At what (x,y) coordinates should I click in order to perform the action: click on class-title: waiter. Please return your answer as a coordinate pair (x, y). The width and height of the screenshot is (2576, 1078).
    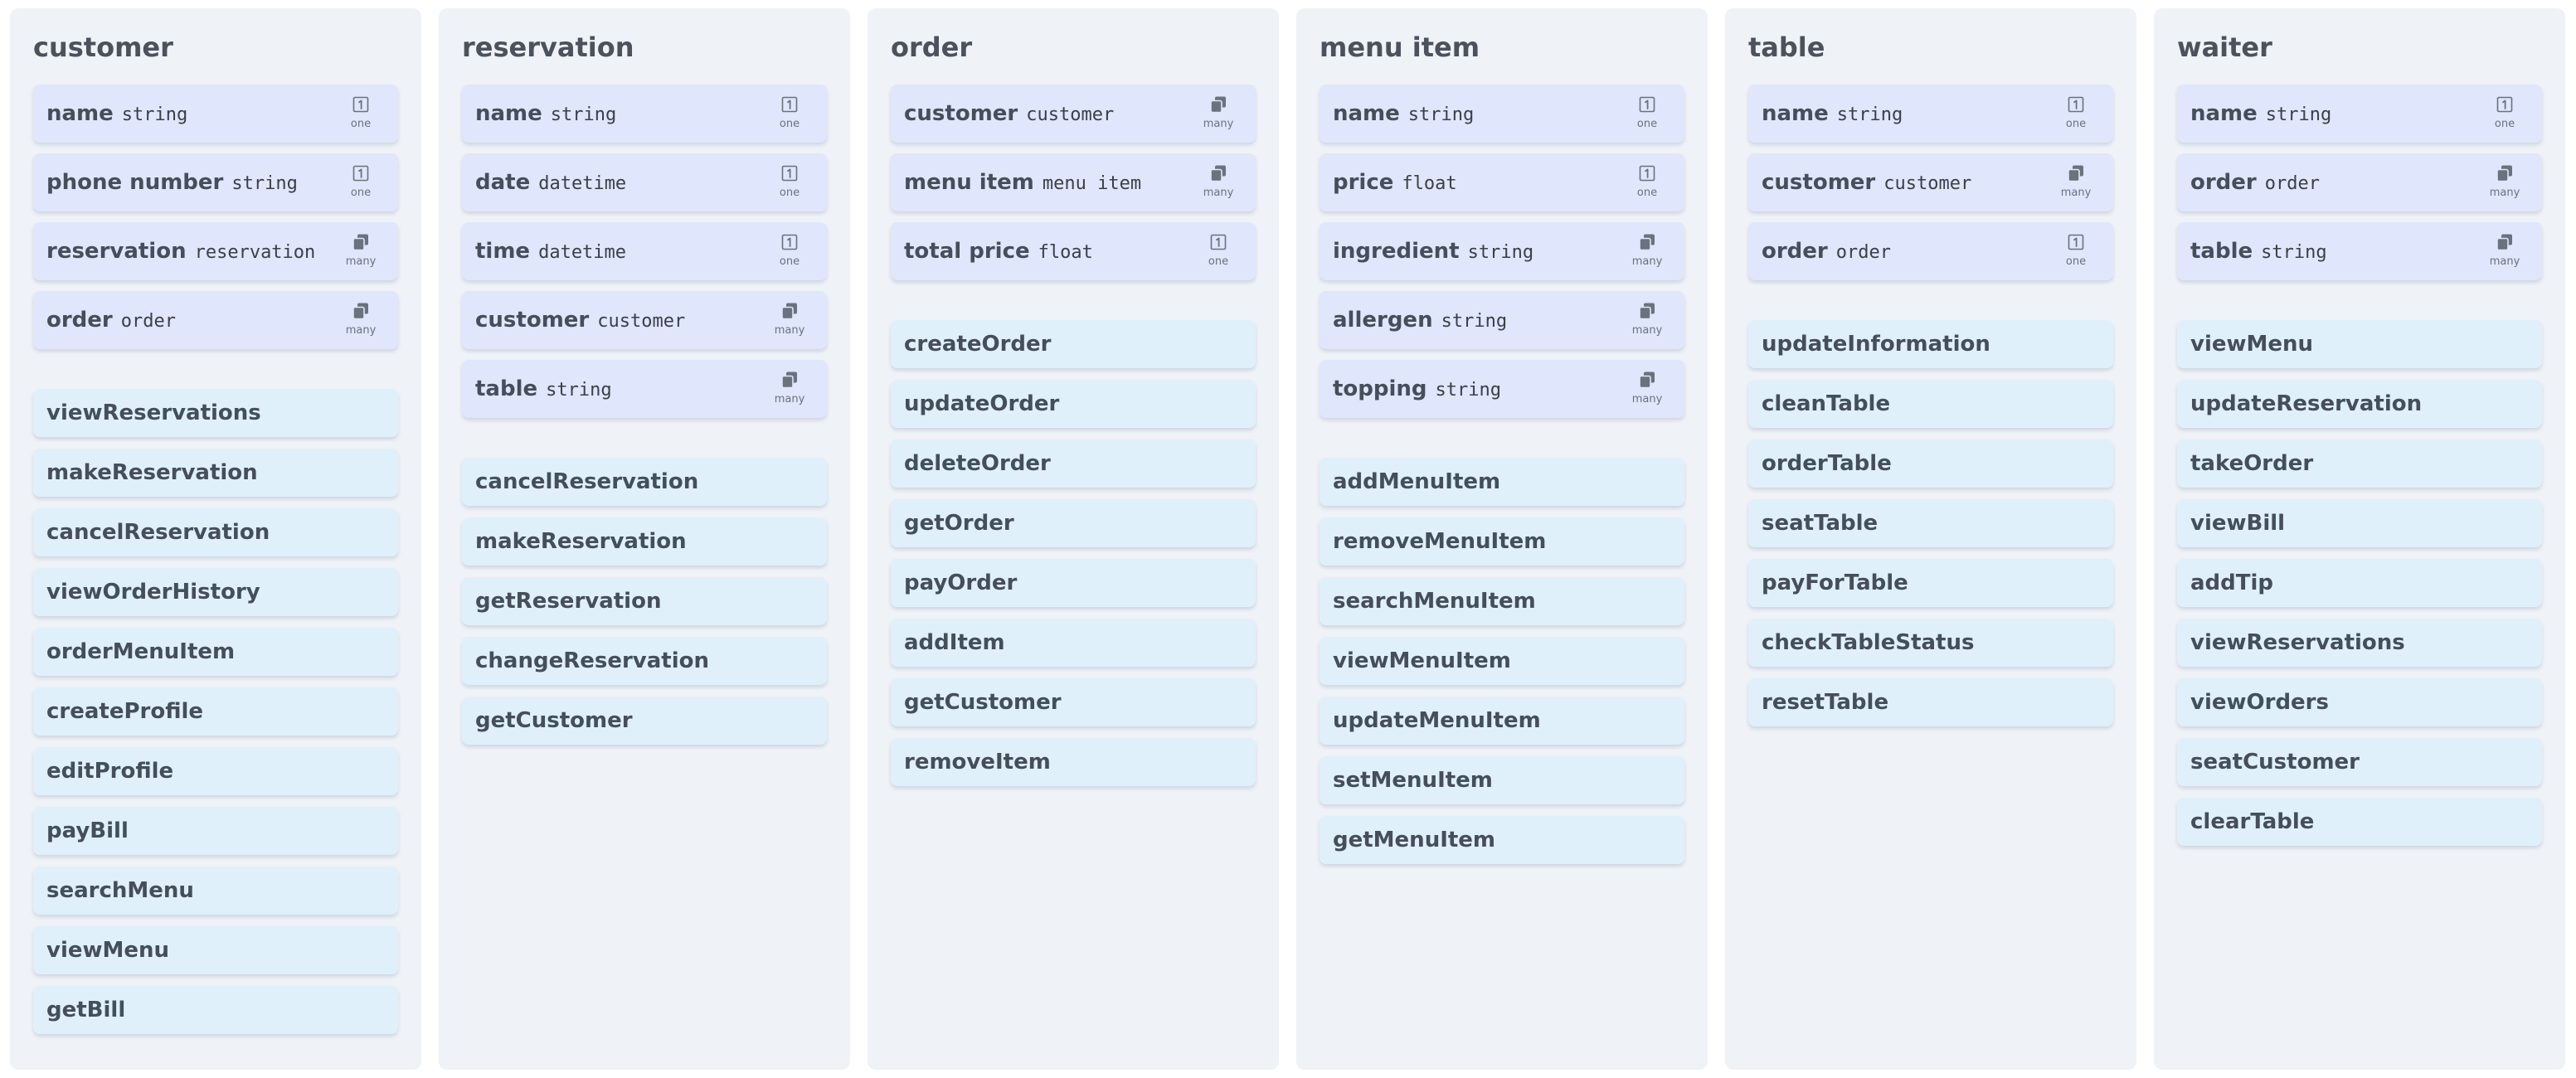
    Looking at the image, I should click on (2224, 47).